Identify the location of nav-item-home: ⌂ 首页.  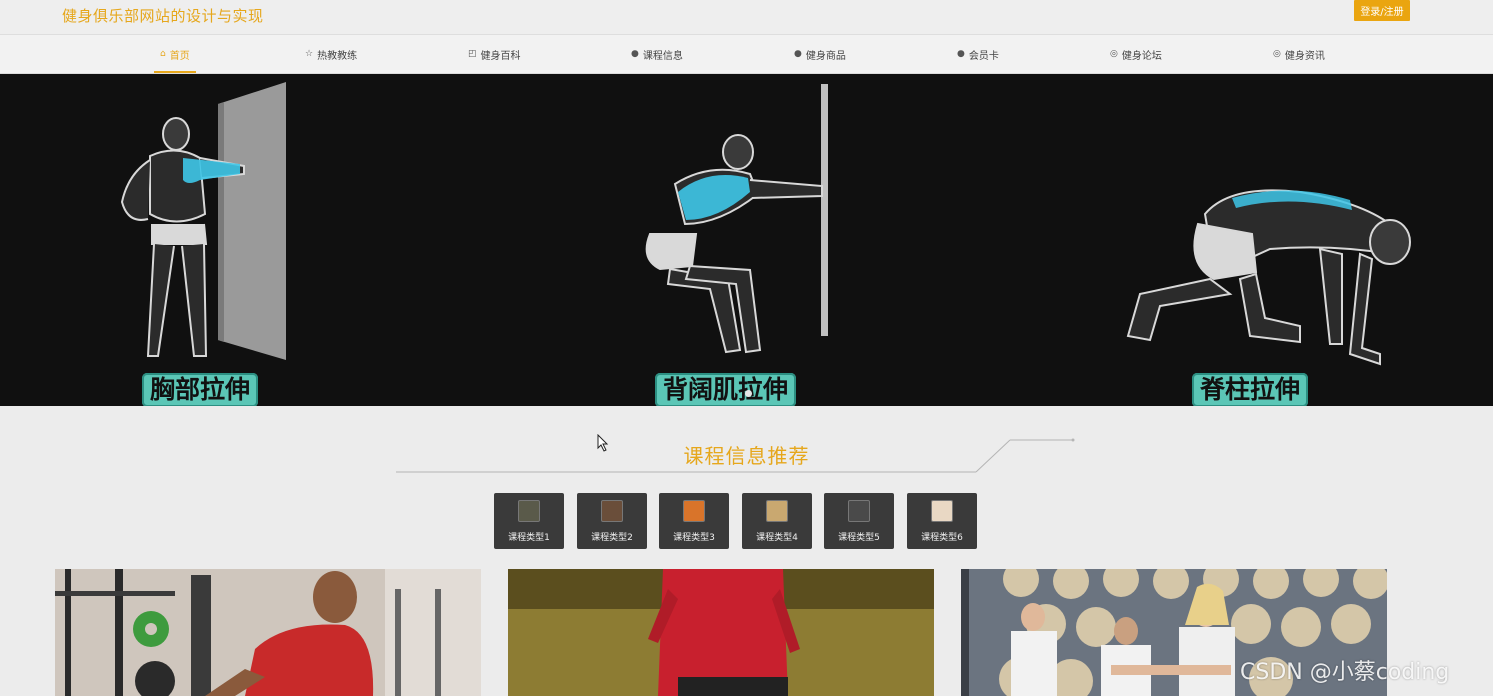
(175, 54).